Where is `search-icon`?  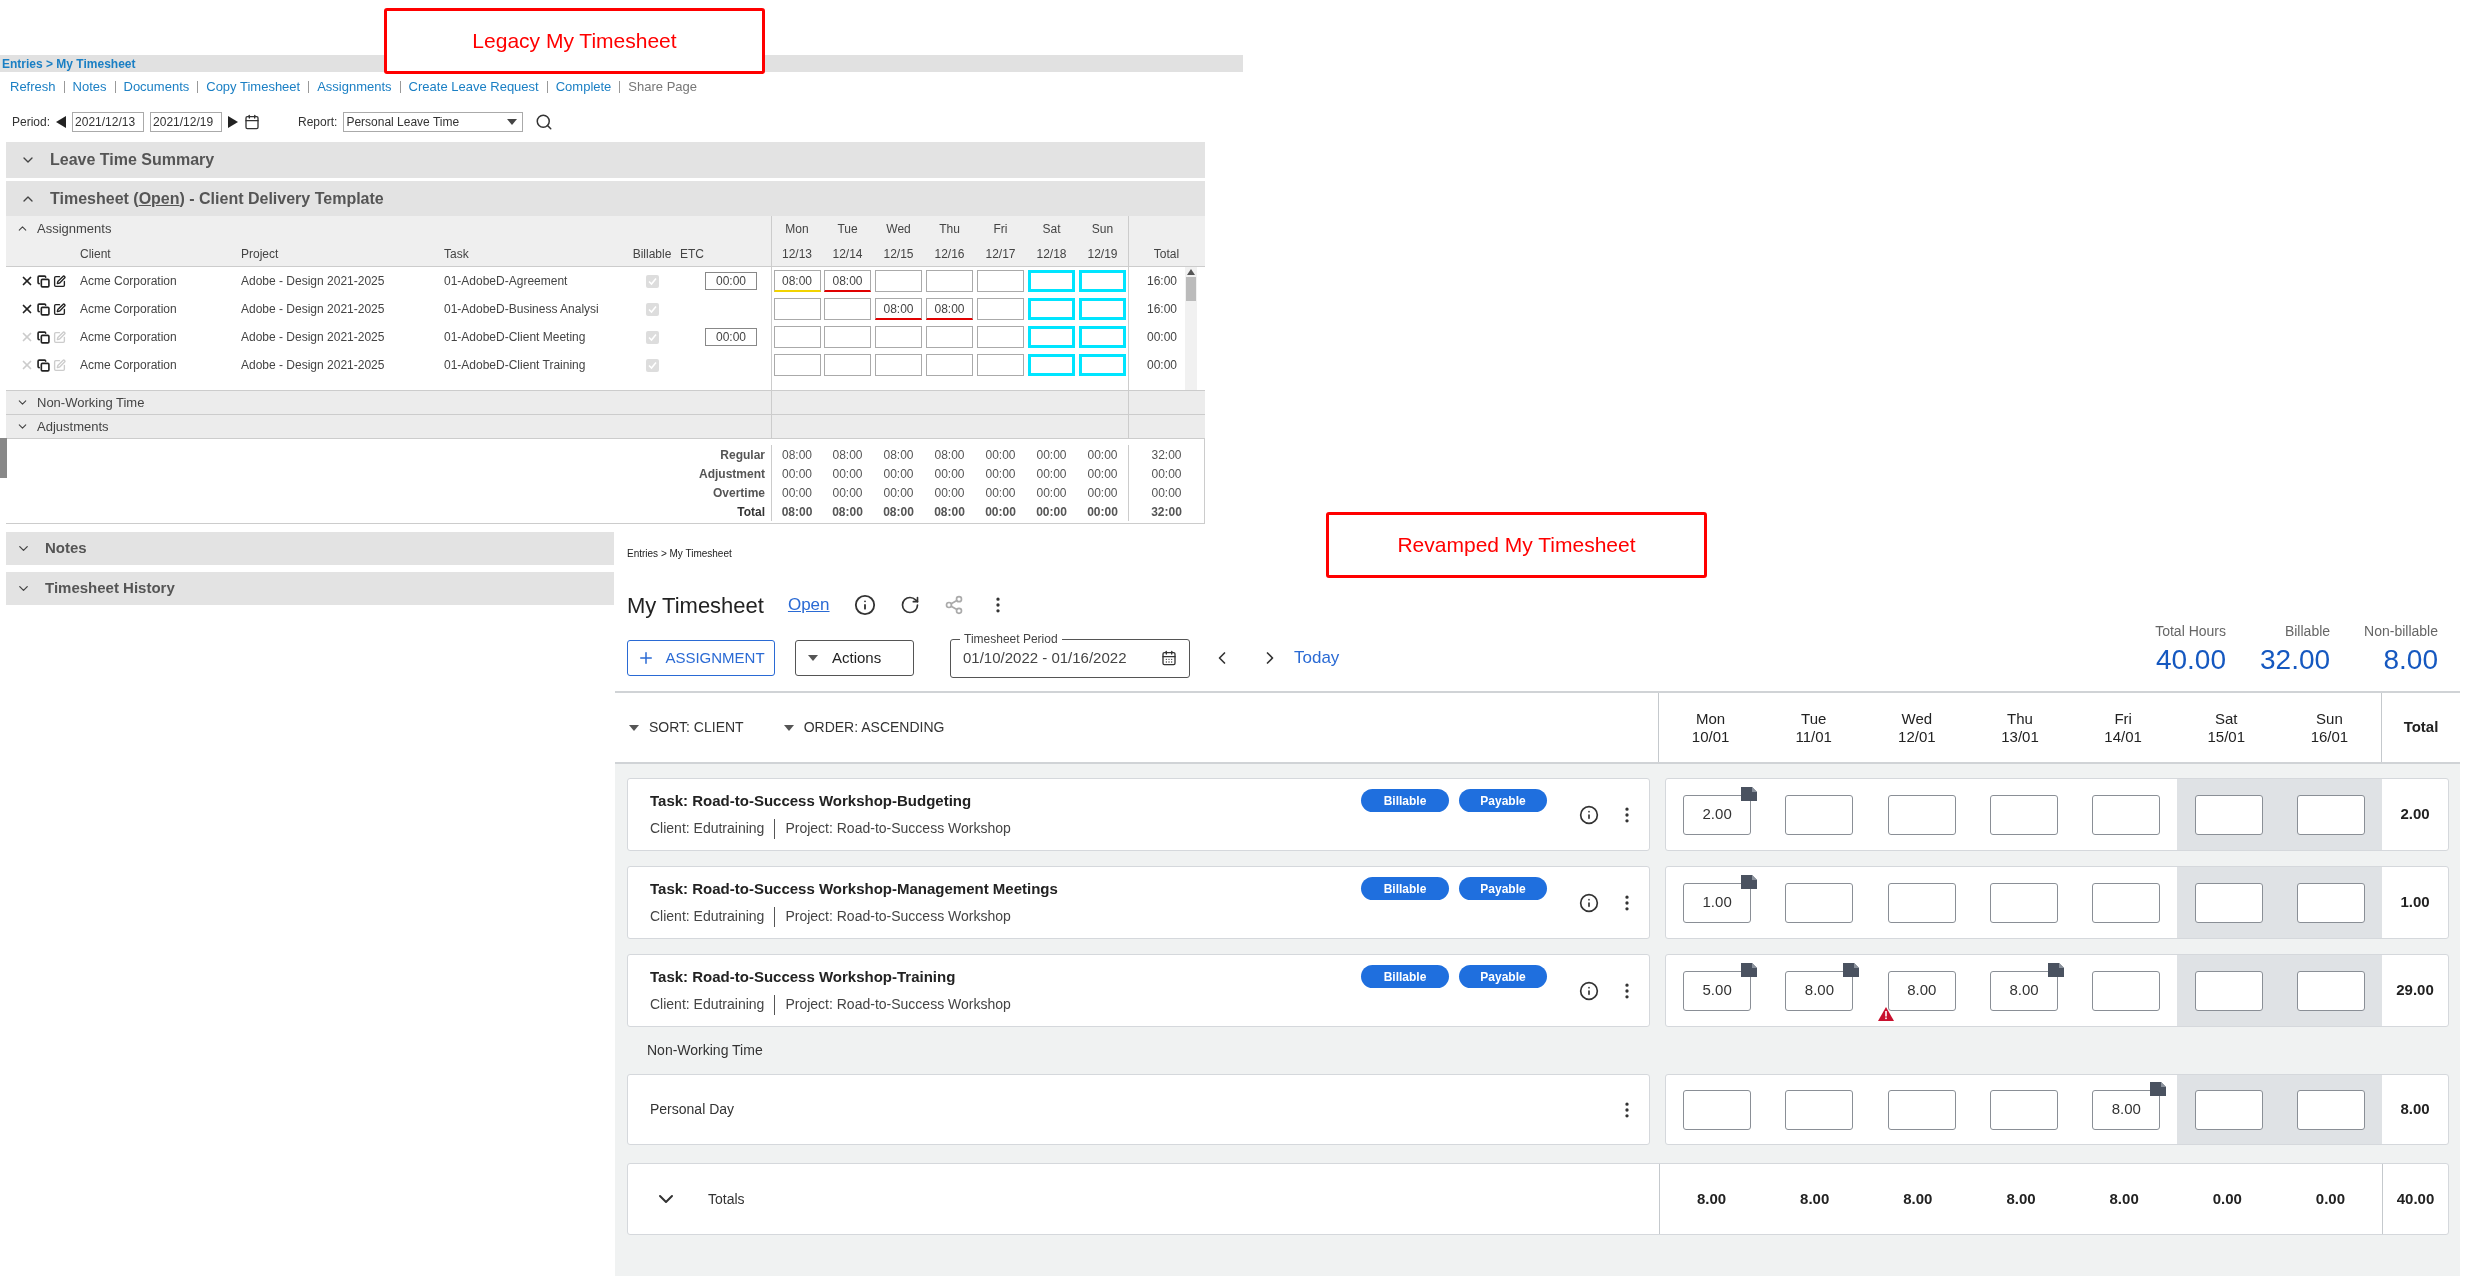
search-icon is located at coordinates (544, 122).